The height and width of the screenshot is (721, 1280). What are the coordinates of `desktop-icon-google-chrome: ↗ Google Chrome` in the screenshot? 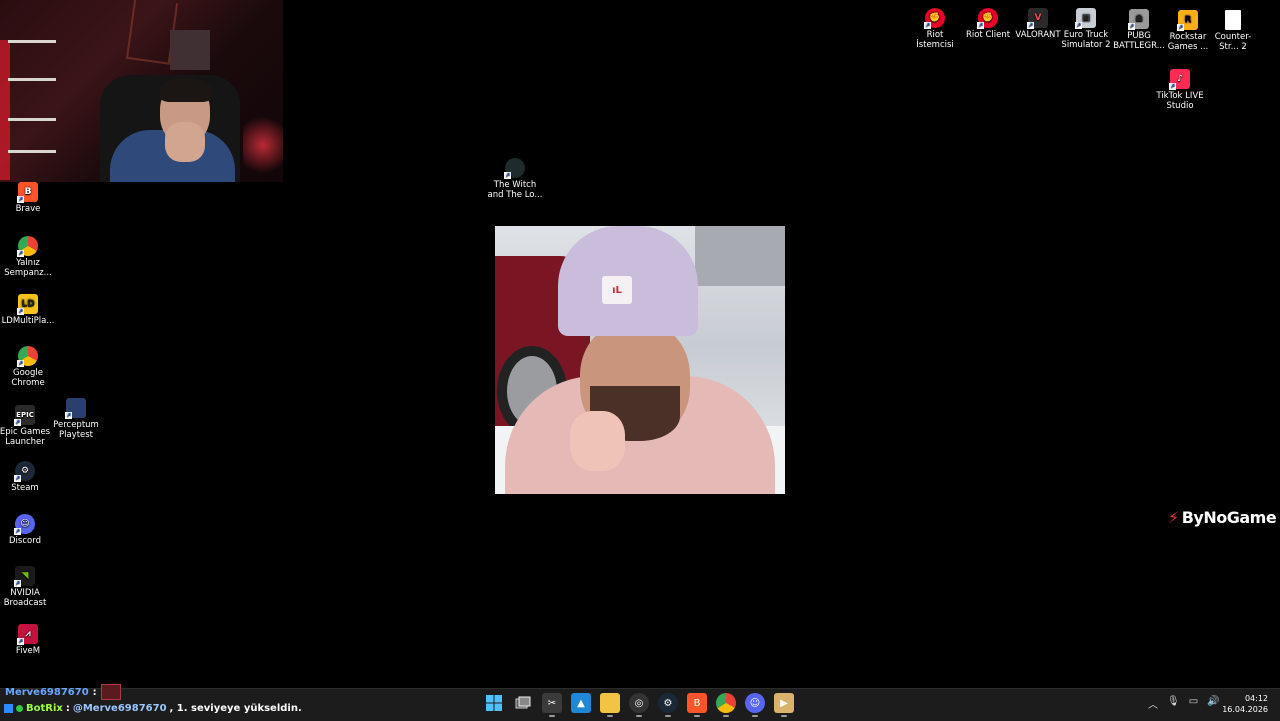 It's located at (28, 367).